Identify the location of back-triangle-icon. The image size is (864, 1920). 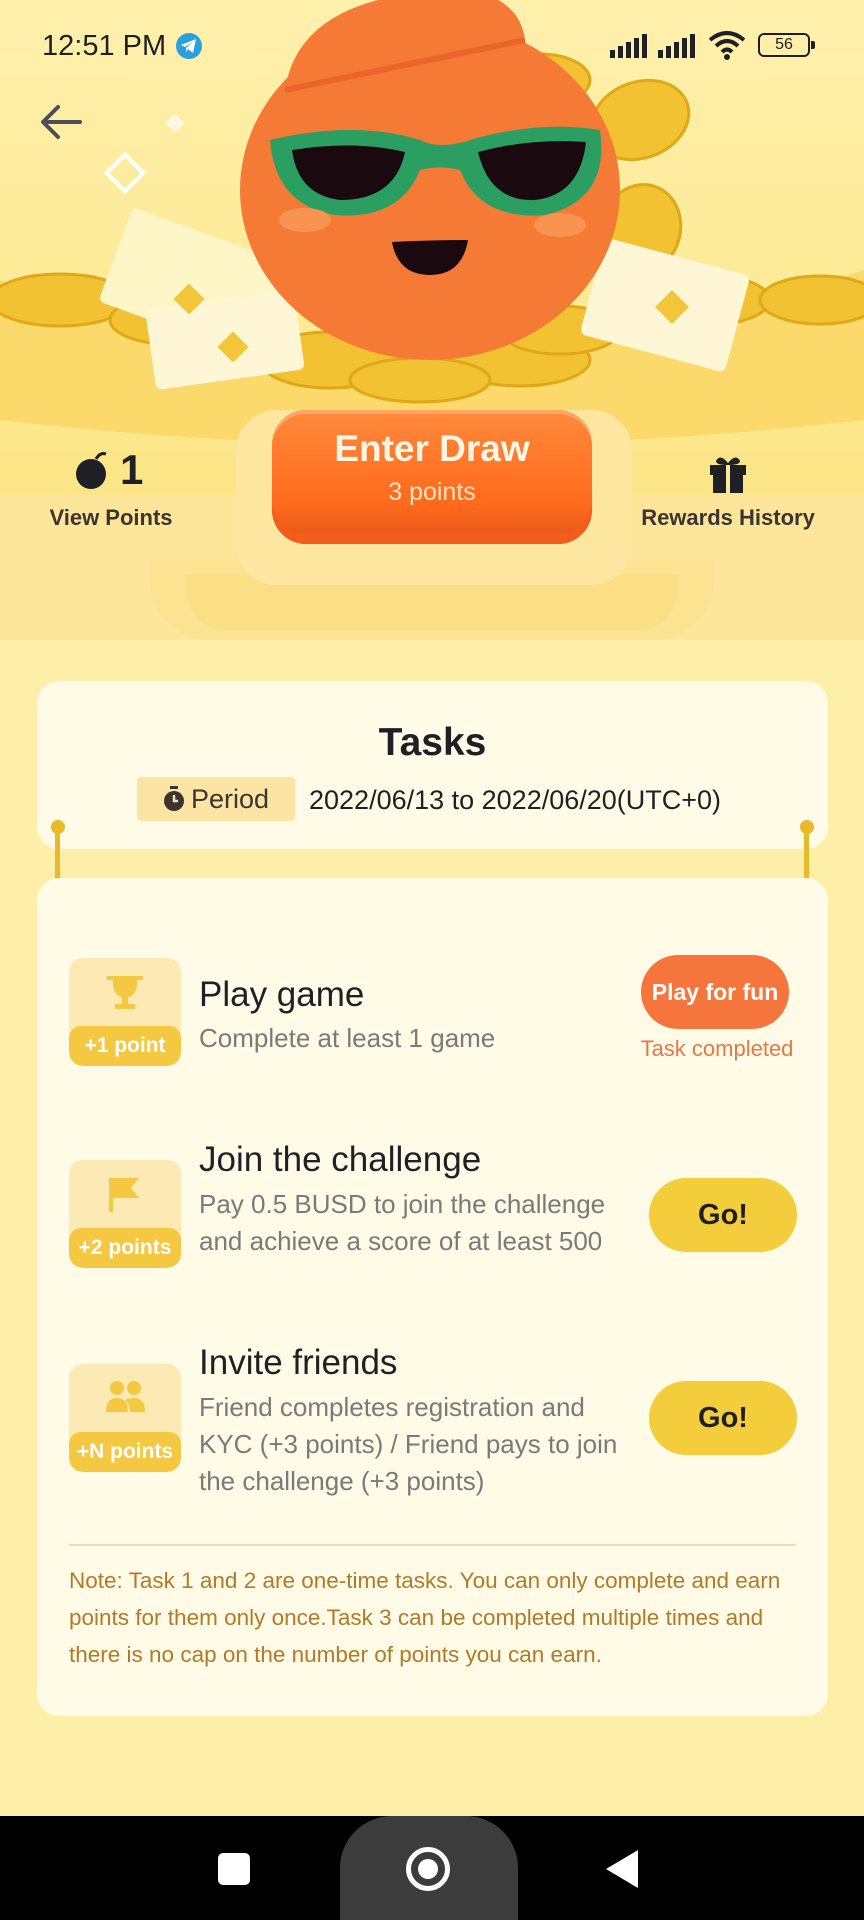
(622, 1869).